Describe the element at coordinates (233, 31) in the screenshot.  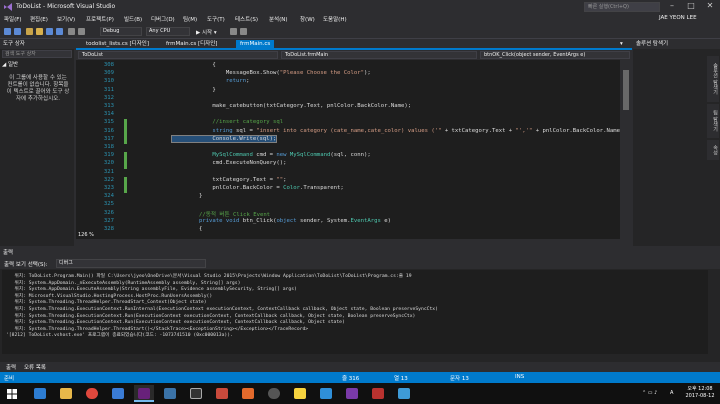
I see `attach-icon` at that location.